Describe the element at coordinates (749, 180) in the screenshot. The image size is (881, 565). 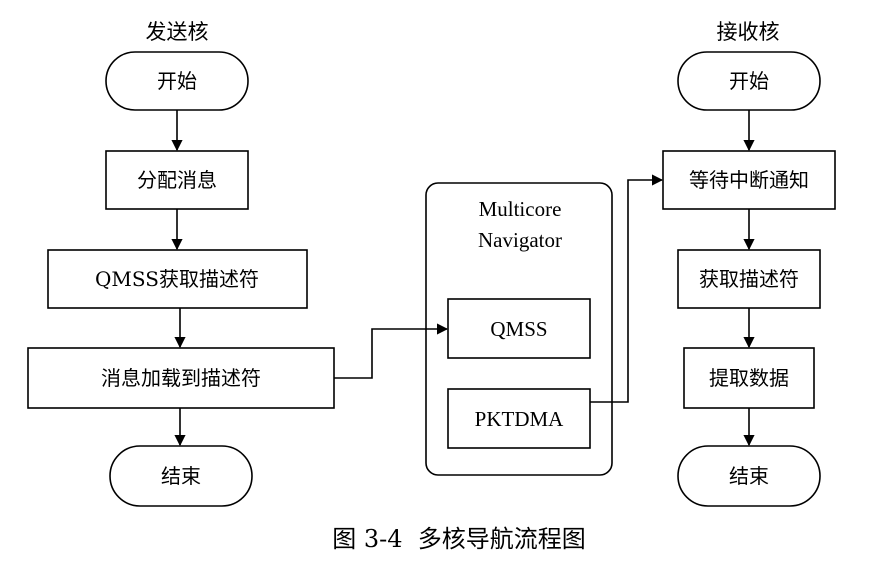
I see `receiver-step-1-label: 等待中断通知` at that location.